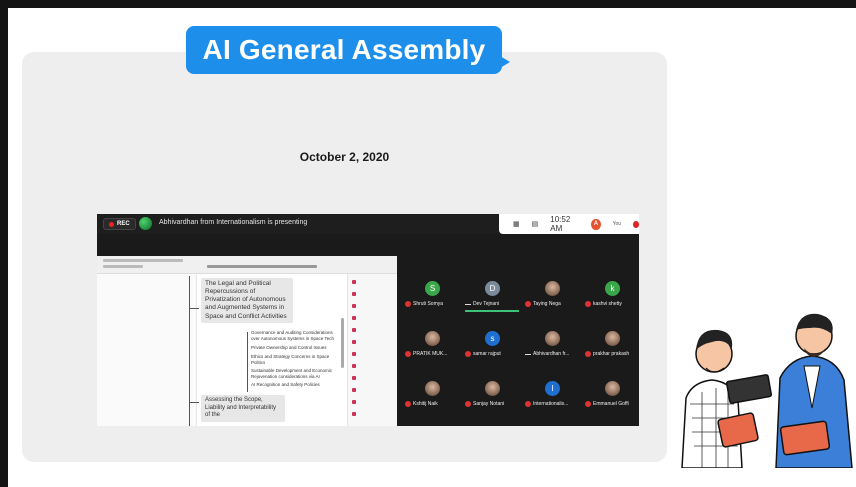  Describe the element at coordinates (428, 304) in the screenshot. I see `participant-name: Shruti Somya` at that location.